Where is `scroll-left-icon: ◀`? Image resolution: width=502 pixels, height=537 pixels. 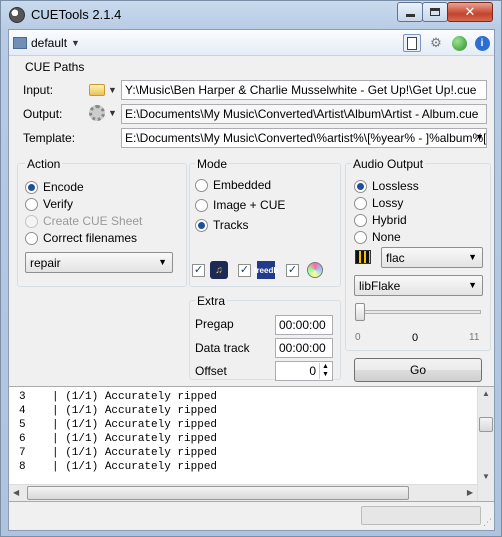 scroll-left-icon: ◀ is located at coordinates (16, 492).